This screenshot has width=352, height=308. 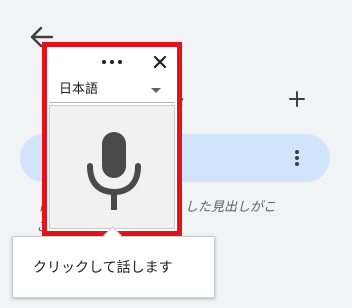 What do you see at coordinates (231, 207) in the screenshot?
I see `hint-text-fragment: した見出しがこ` at bounding box center [231, 207].